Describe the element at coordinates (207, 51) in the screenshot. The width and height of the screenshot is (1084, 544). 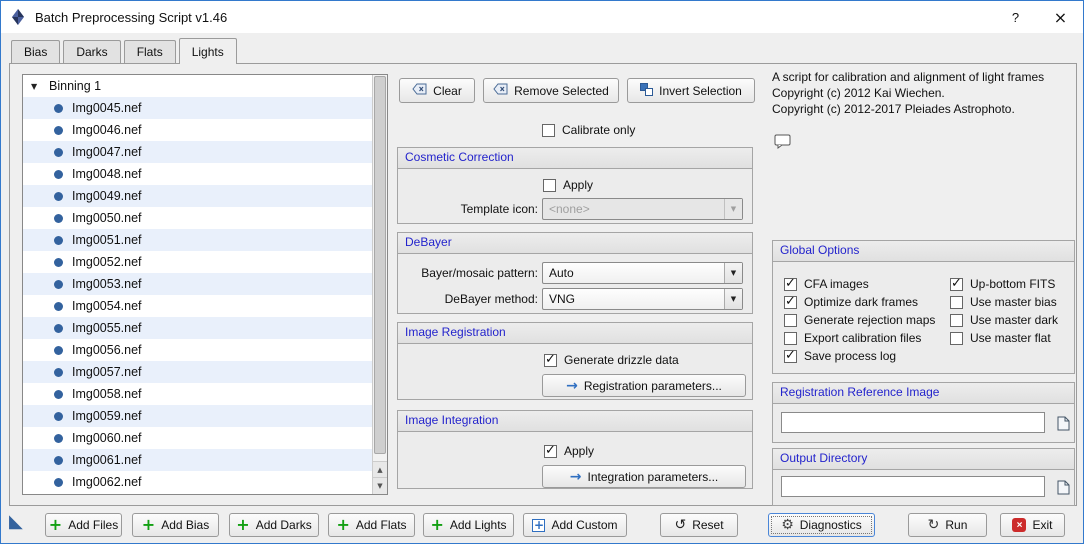
I see `tab-lights: Lights` at that location.